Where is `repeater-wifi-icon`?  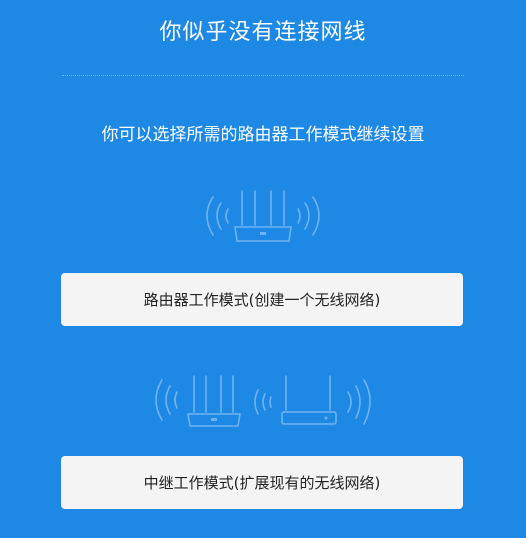 repeater-wifi-icon is located at coordinates (263, 401).